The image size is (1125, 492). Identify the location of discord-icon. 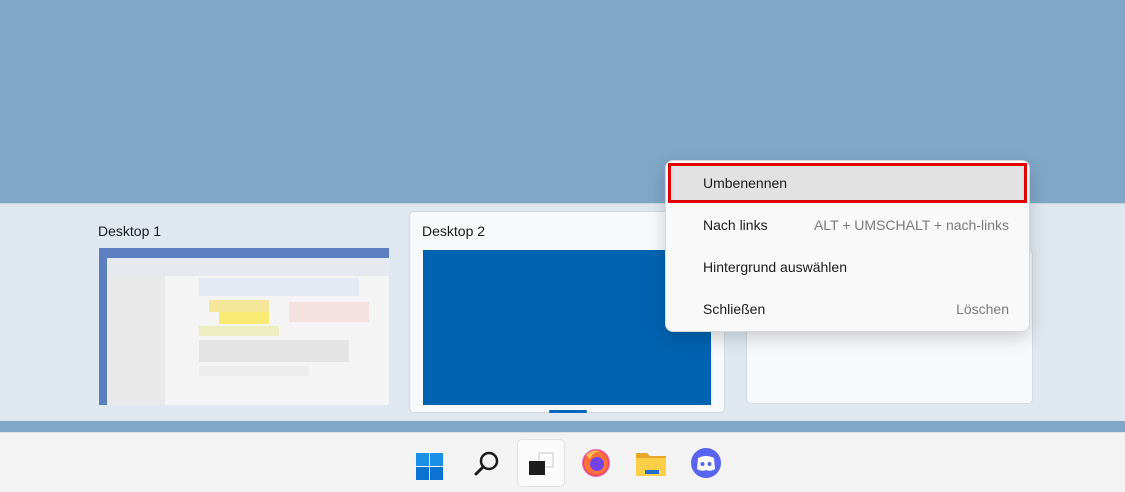
(706, 463).